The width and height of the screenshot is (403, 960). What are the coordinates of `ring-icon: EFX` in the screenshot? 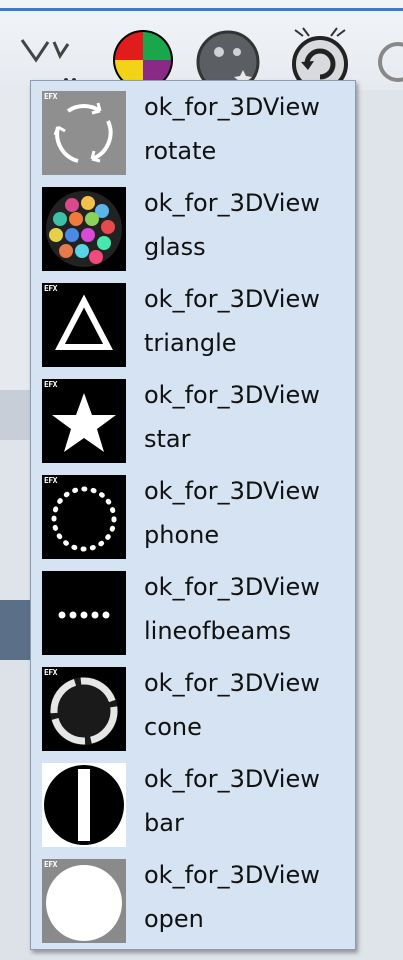 It's located at (84, 709).